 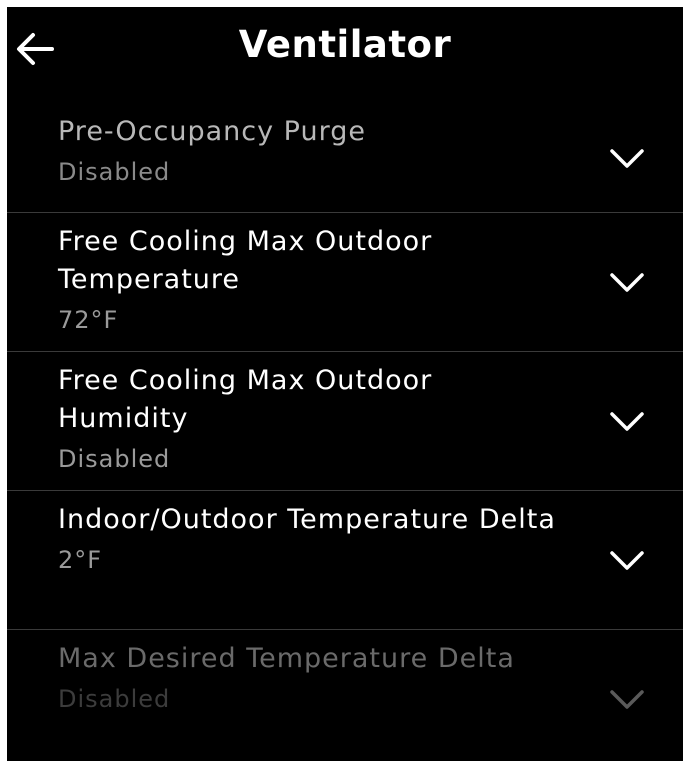 I want to click on setting-text: Indoor/Outdoor Temperature Delta 2°F, so click(x=310, y=539).